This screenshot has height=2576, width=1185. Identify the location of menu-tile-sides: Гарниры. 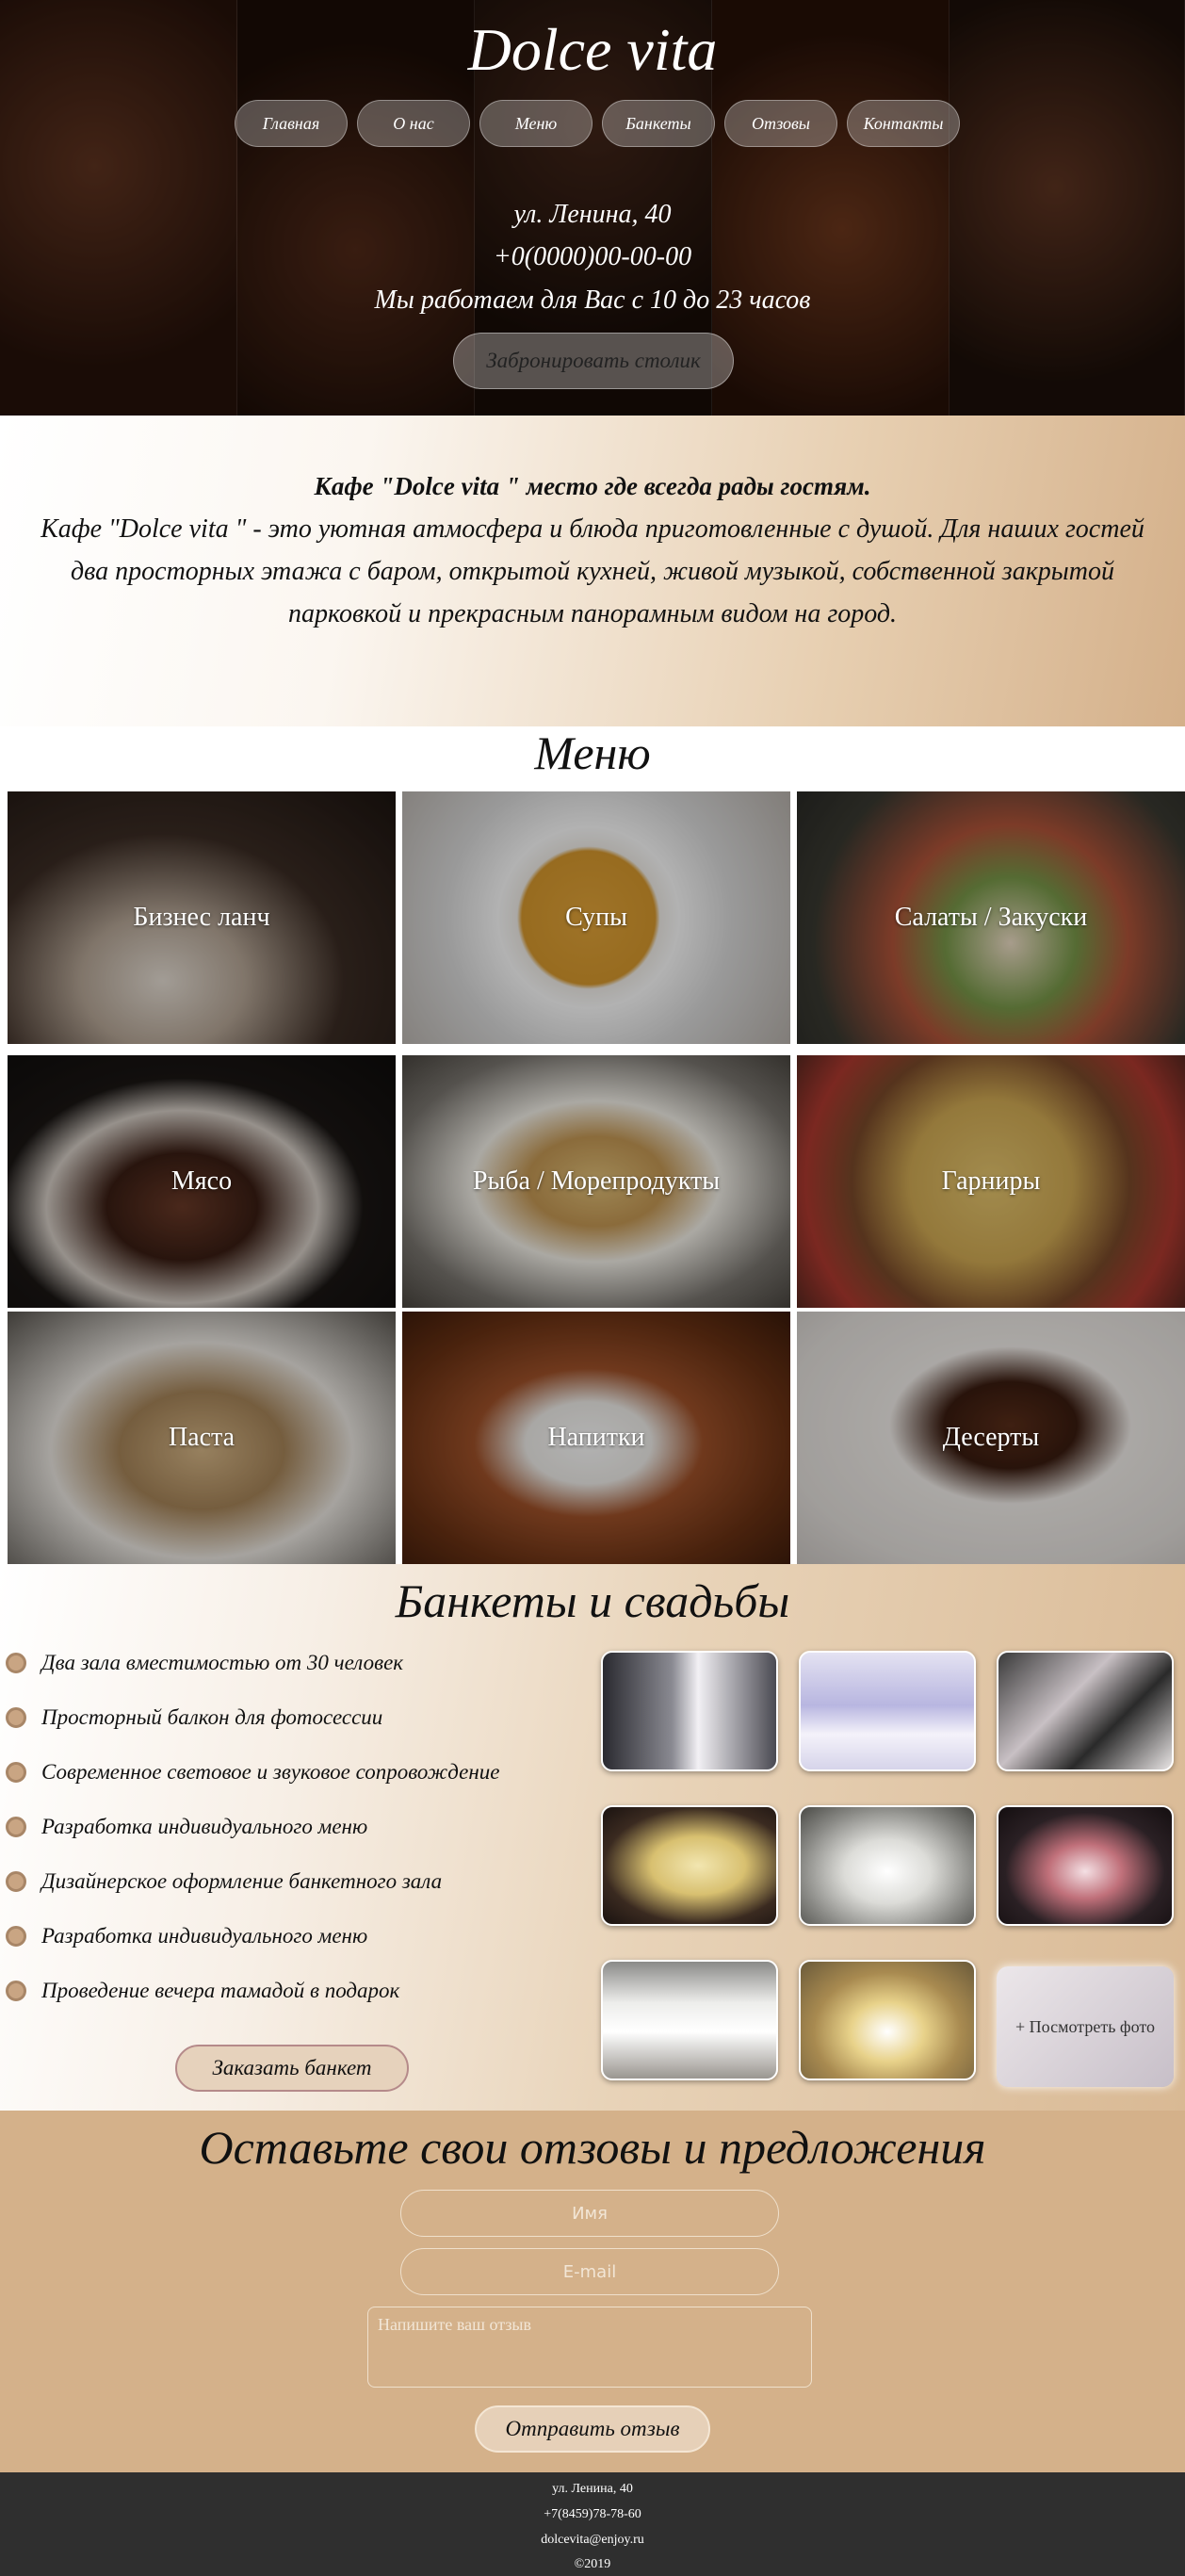
(991, 1181).